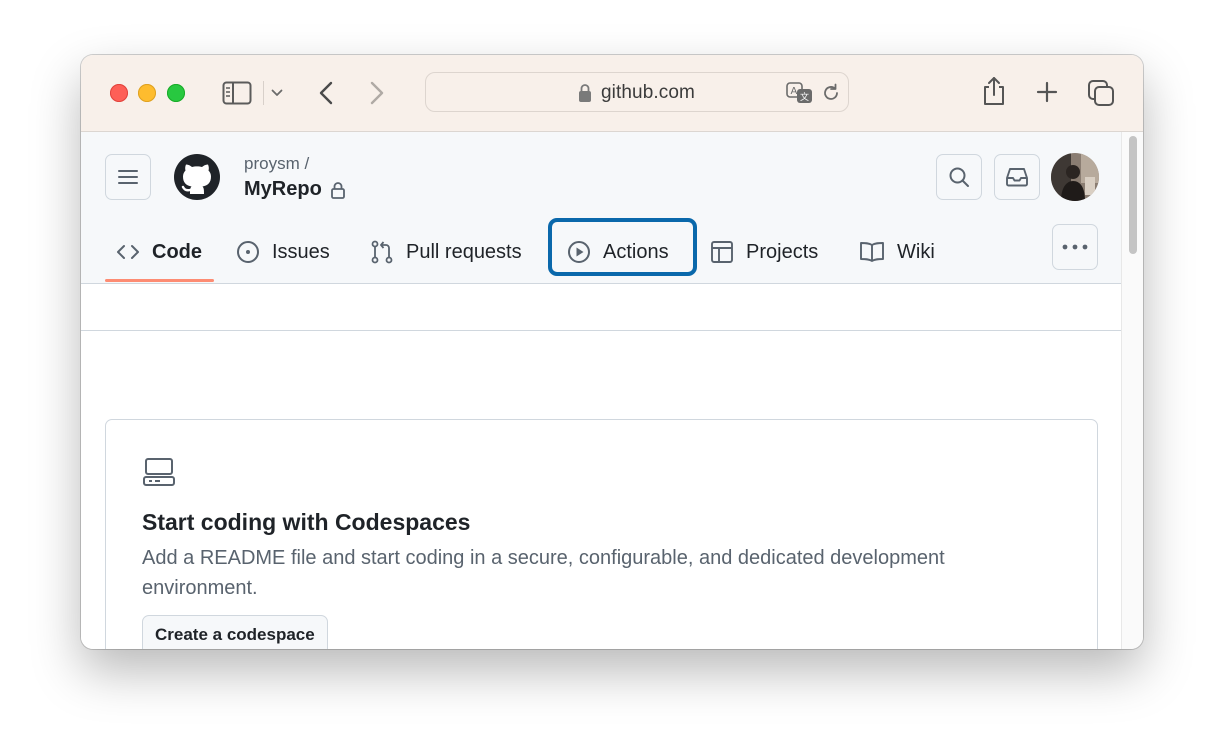  What do you see at coordinates (159, 280) in the screenshot?
I see `active-tab-underline` at bounding box center [159, 280].